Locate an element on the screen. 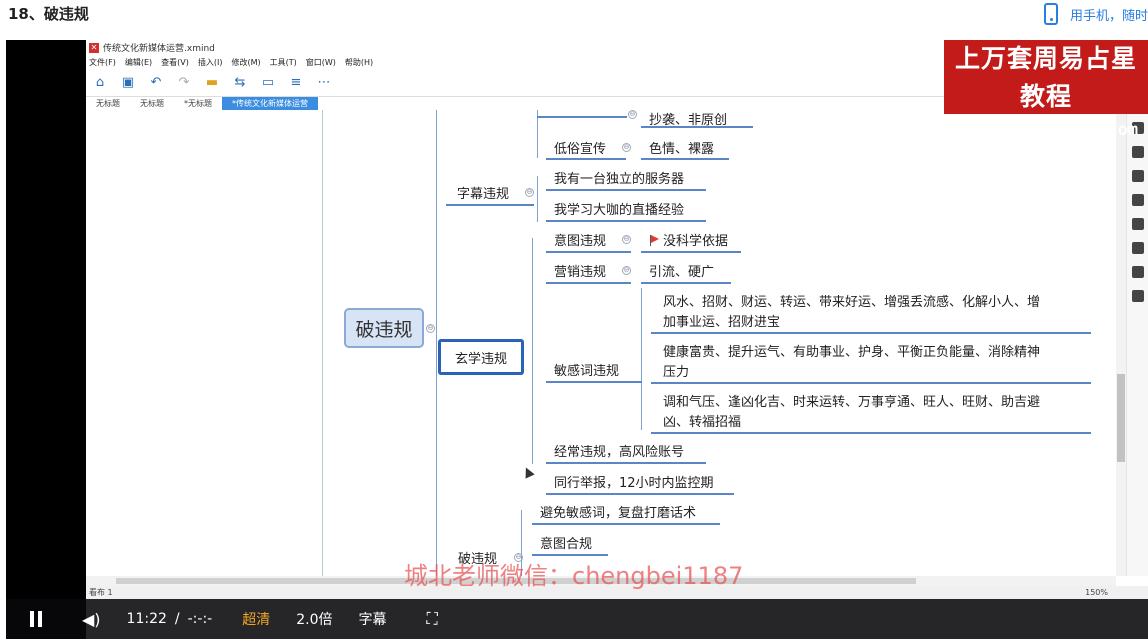 The height and width of the screenshot is (639, 1148). topic-sensitive-2b: 压力 is located at coordinates (676, 370).